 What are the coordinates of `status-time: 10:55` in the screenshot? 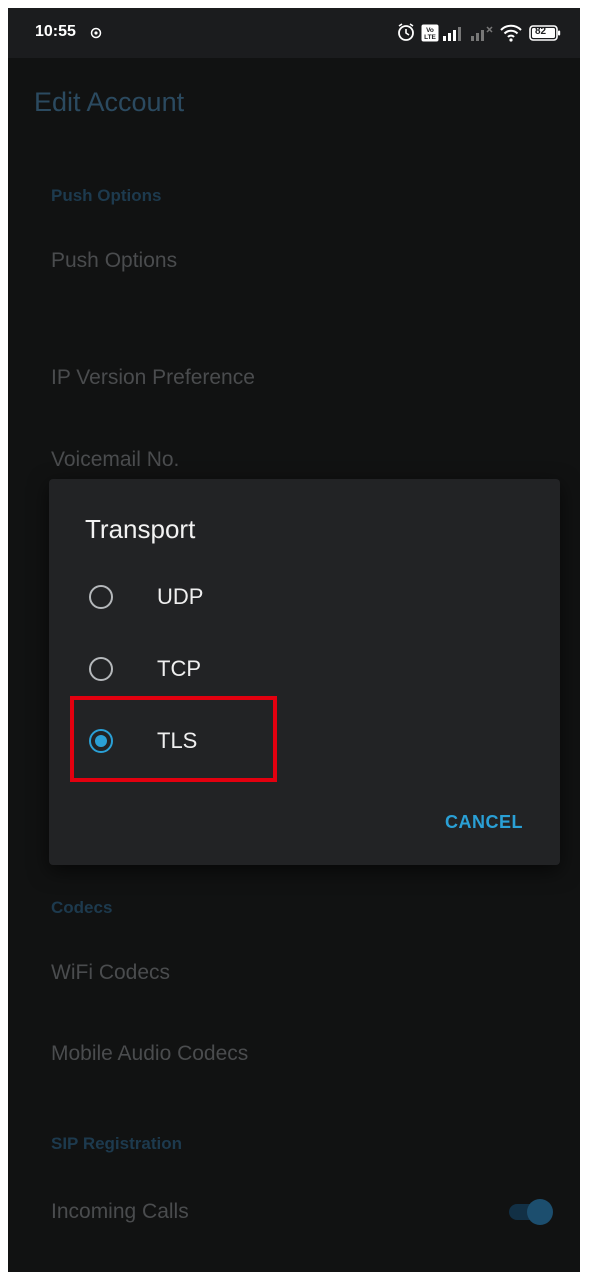 It's located at (55, 31).